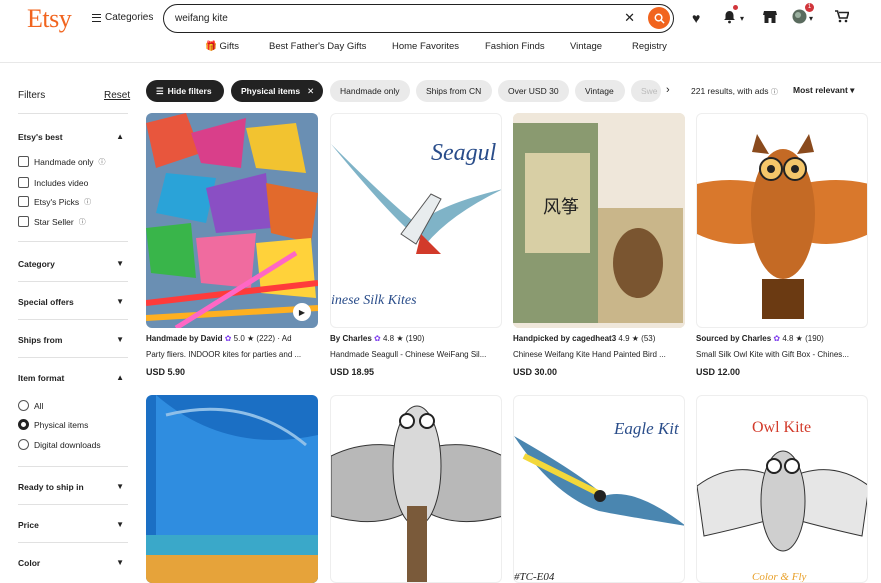  What do you see at coordinates (73, 487) in the screenshot?
I see `section-ready-to-ship: Ready to ship in ▼` at bounding box center [73, 487].